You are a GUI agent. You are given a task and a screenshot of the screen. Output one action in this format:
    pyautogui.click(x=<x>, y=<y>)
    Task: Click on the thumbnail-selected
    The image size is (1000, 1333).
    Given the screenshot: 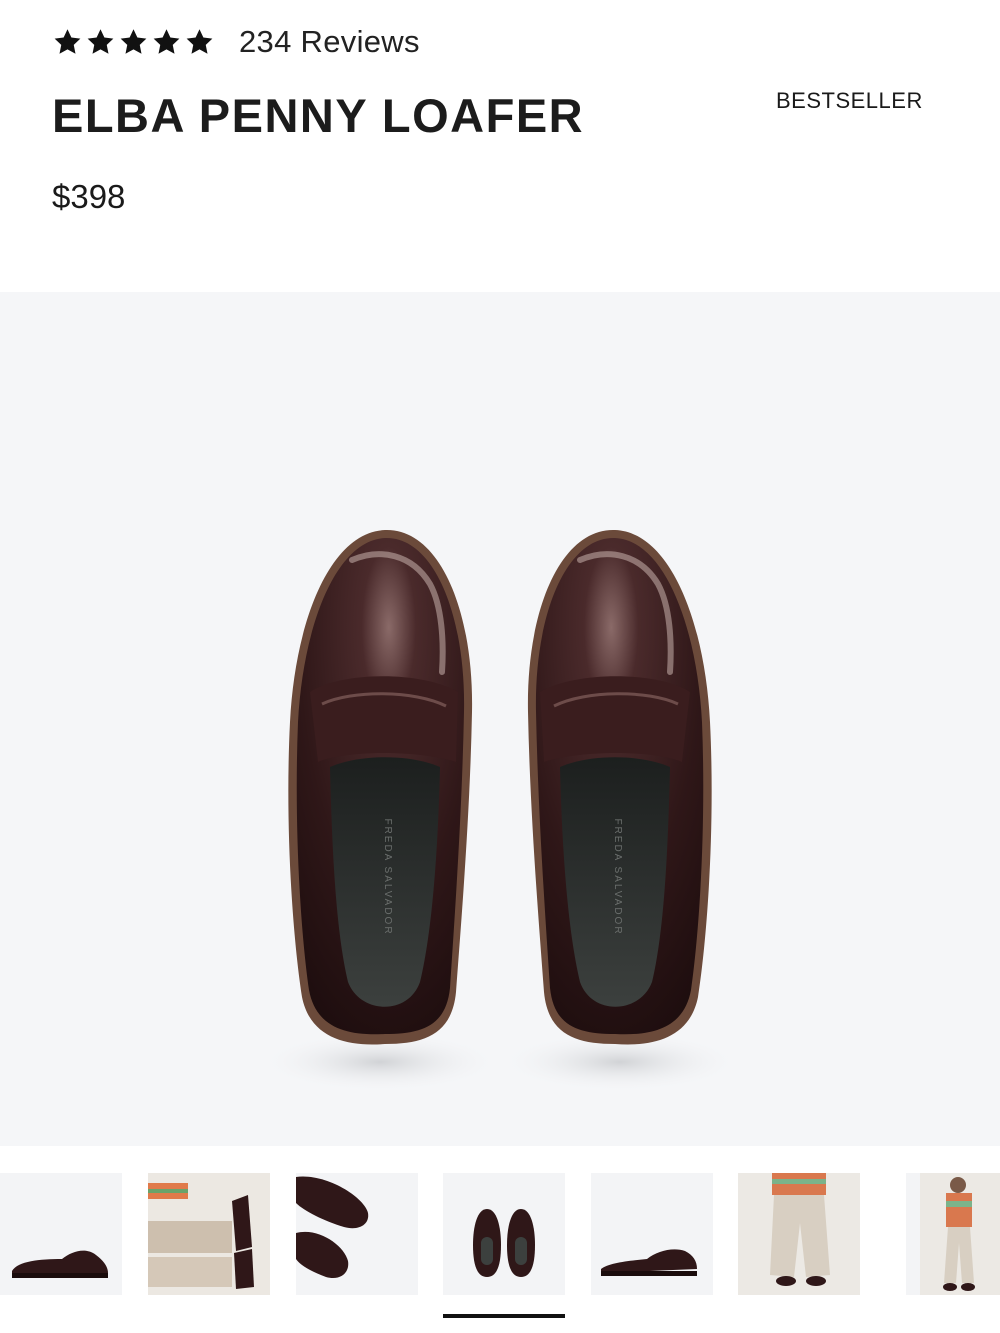 What is the action you would take?
    pyautogui.click(x=504, y=1234)
    